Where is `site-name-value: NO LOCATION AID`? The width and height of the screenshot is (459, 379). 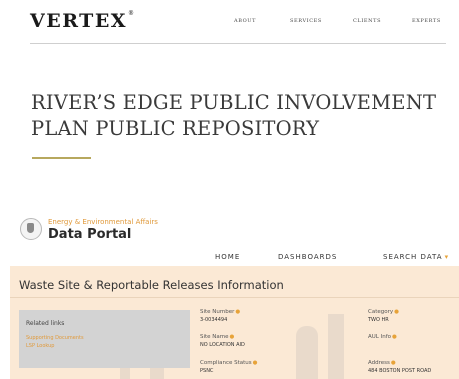 site-name-value: NO LOCATION AID is located at coordinates (222, 345).